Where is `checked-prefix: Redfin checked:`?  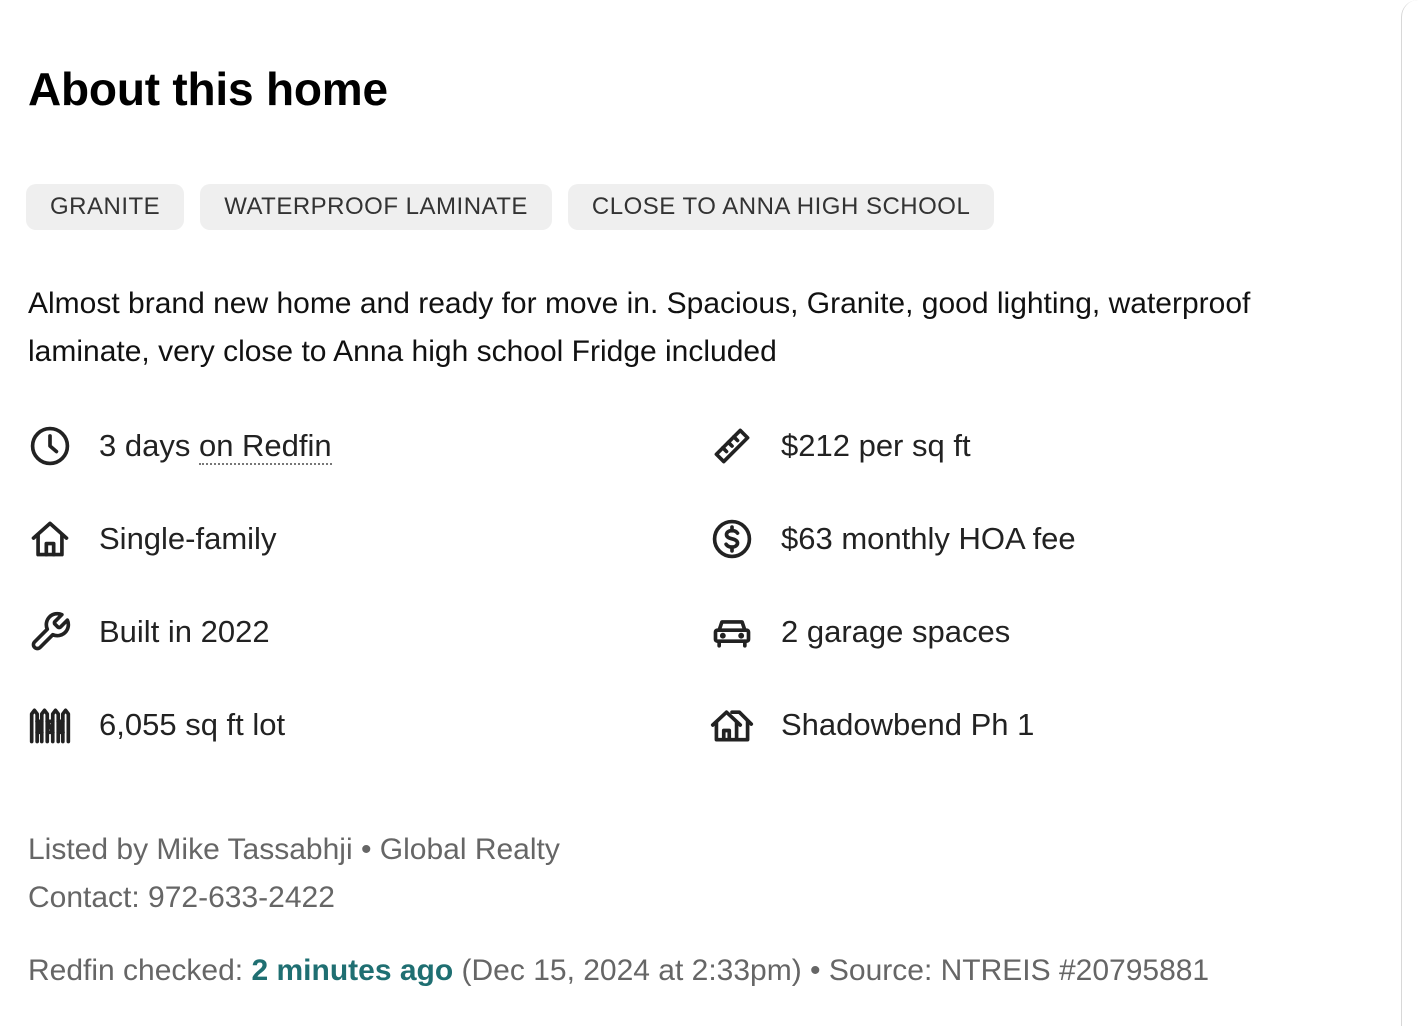 checked-prefix: Redfin checked: is located at coordinates (140, 970).